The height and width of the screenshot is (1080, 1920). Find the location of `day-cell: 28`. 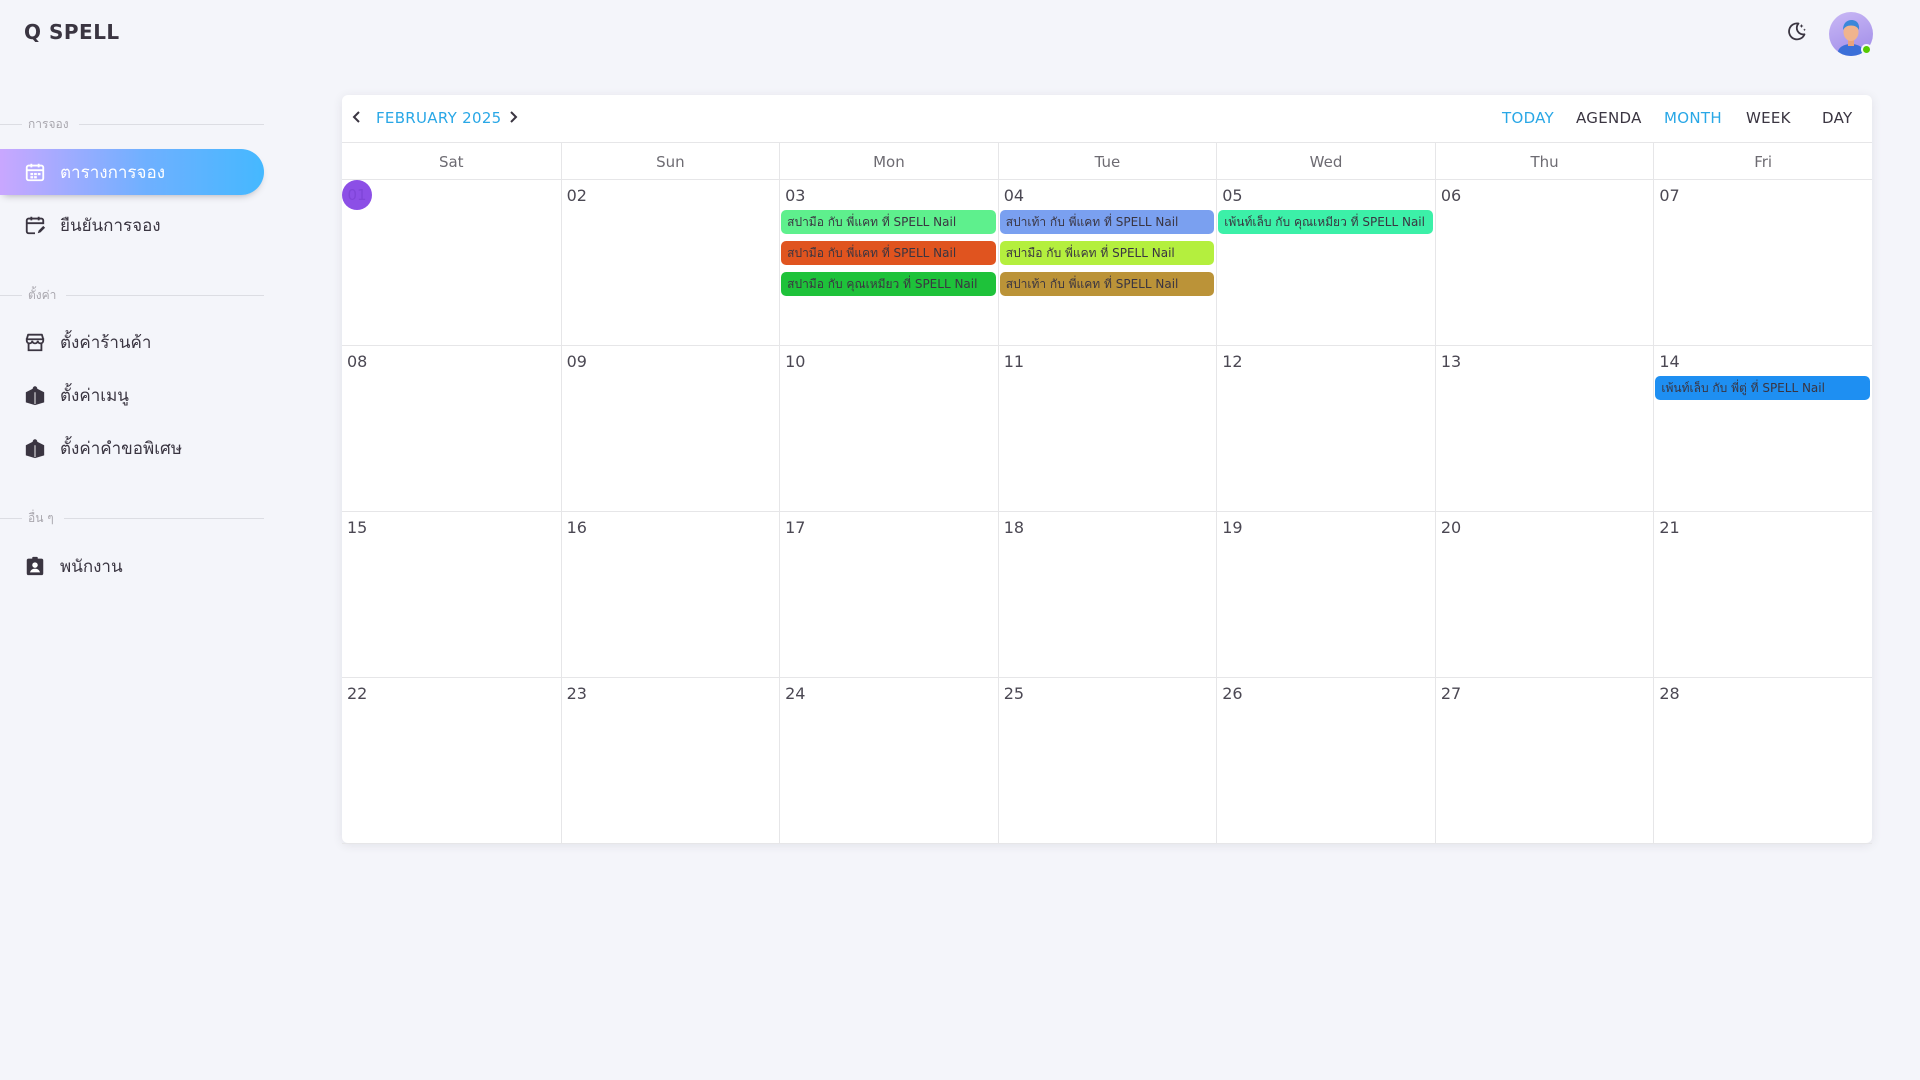

day-cell: 28 is located at coordinates (1762, 761).